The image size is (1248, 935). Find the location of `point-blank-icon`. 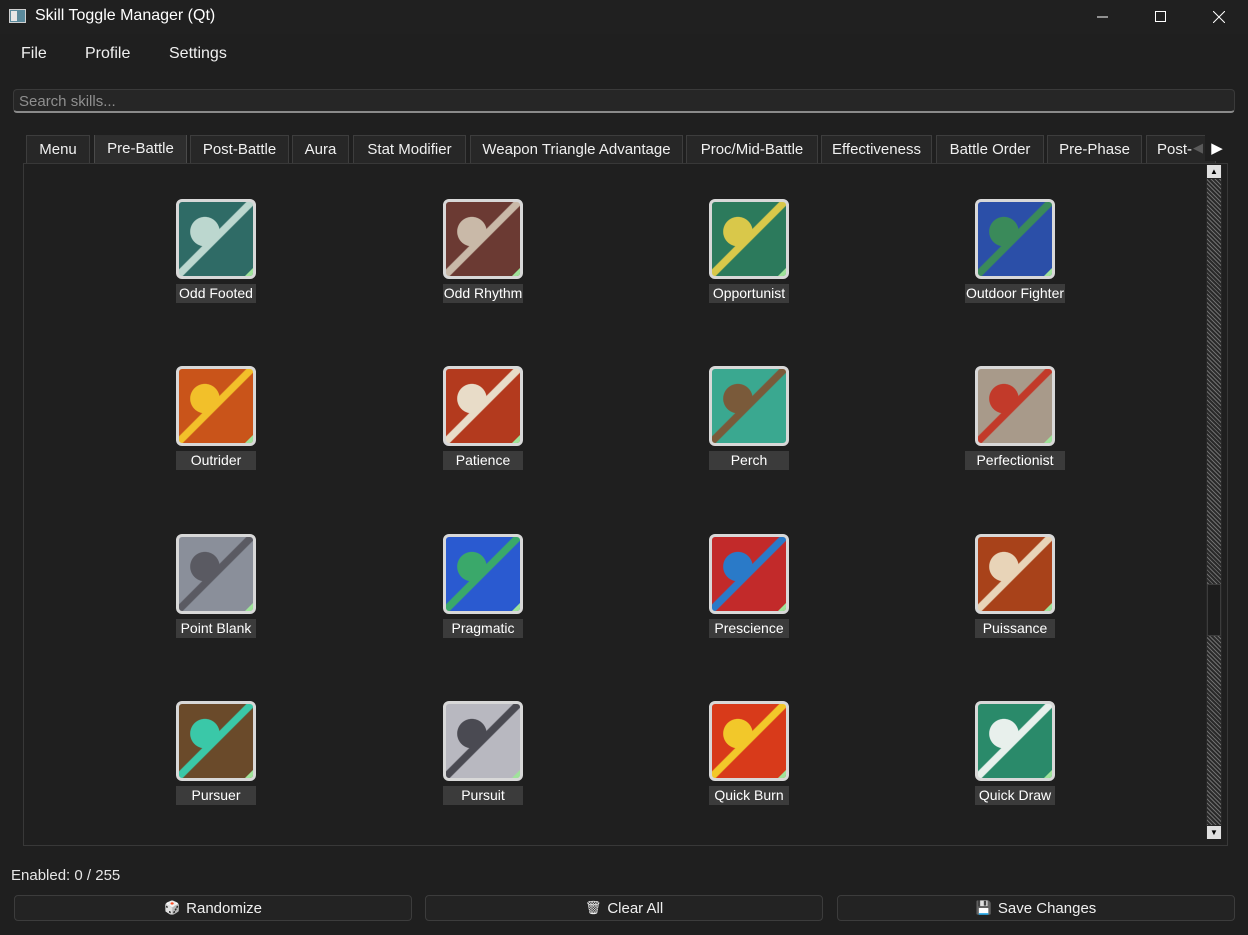

point-blank-icon is located at coordinates (216, 574).